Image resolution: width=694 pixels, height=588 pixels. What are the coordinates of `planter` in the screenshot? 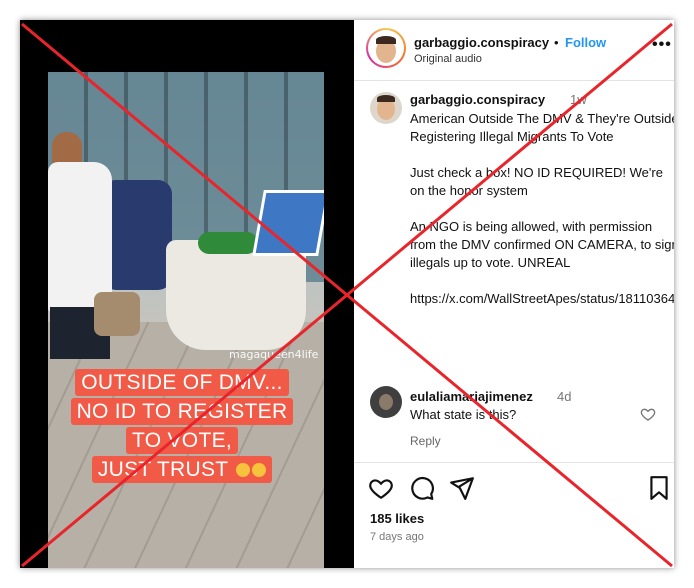 It's located at (236, 295).